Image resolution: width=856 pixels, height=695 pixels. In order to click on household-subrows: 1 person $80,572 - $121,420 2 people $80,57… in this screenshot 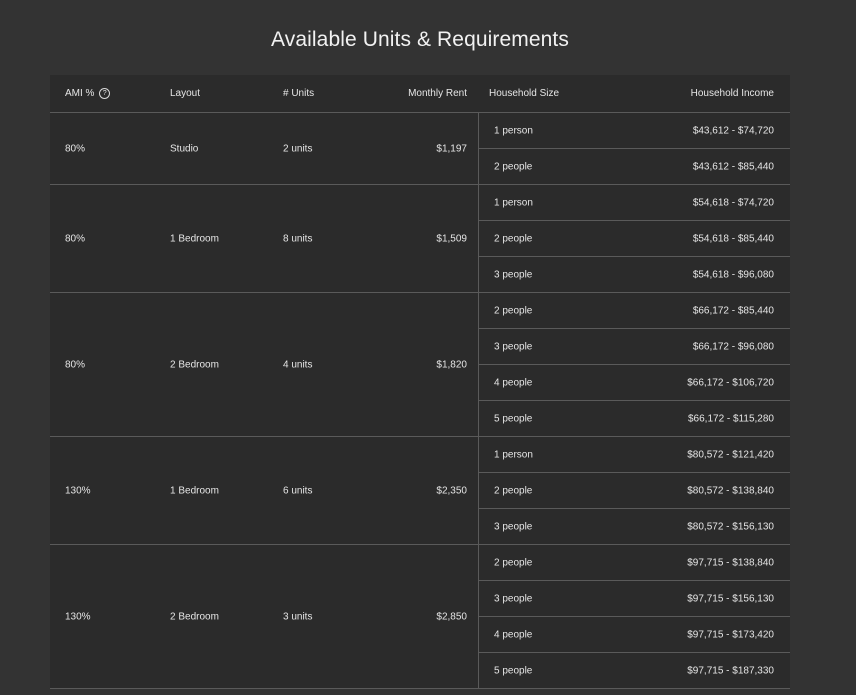, I will do `click(634, 490)`.